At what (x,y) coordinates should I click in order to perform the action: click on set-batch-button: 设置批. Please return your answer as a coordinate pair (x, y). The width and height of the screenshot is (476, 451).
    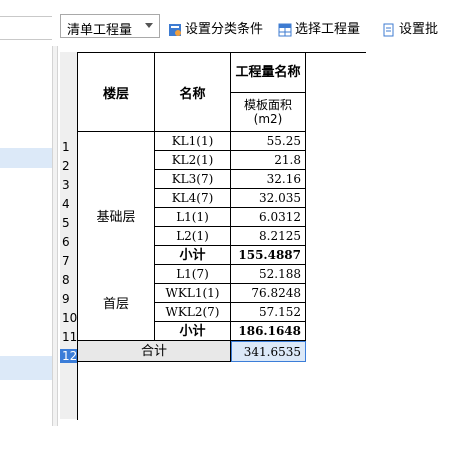
    Looking at the image, I should click on (410, 27).